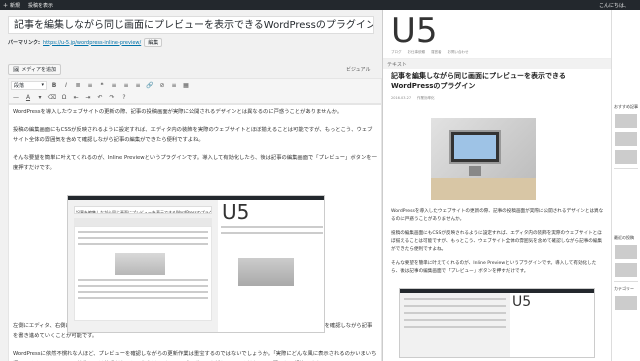 This screenshot has width=640, height=361. Describe the element at coordinates (426, 98) in the screenshot. I see `post-category: 作業効率化` at that location.